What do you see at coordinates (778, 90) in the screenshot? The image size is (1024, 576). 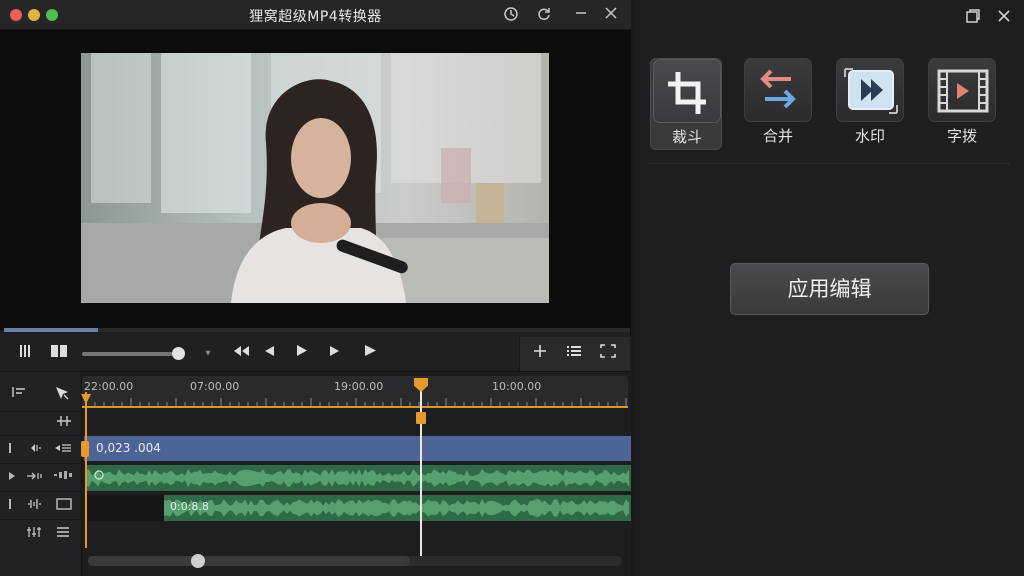 I see `merge-arrows-icon` at bounding box center [778, 90].